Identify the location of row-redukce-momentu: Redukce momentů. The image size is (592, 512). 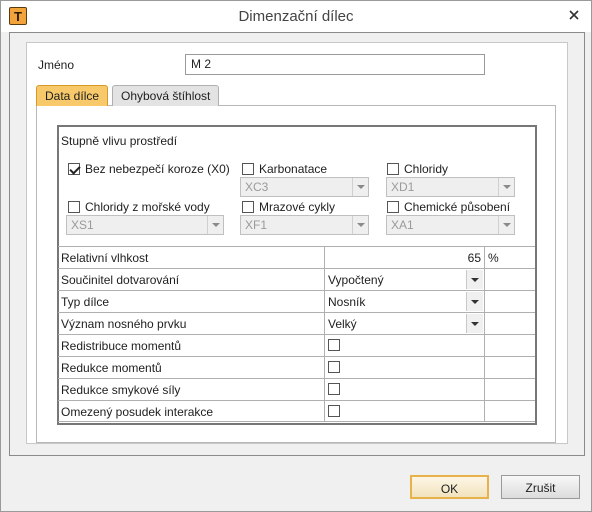
(296, 367).